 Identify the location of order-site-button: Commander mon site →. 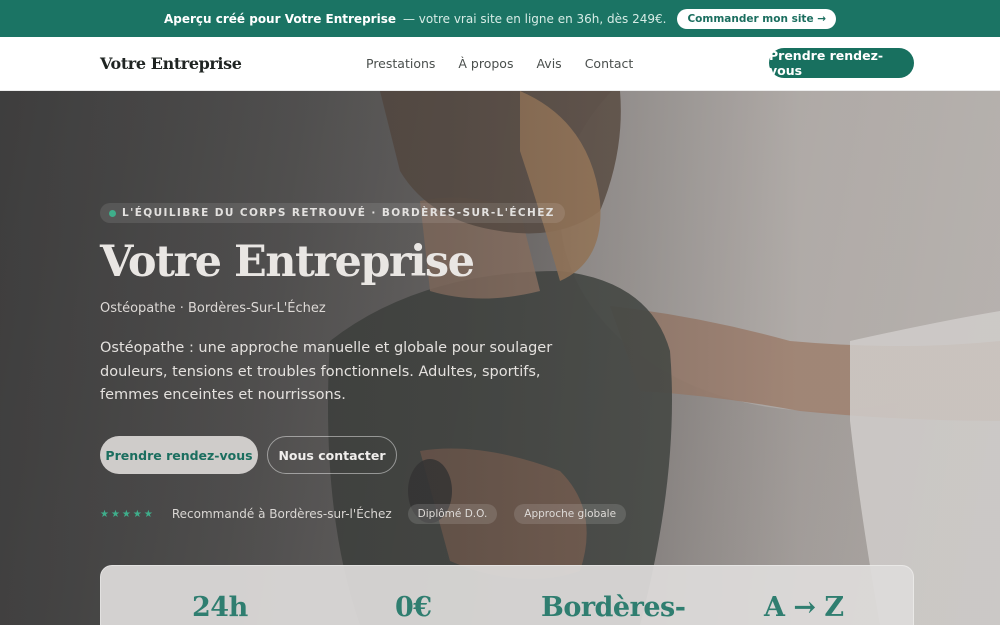
(757, 18).